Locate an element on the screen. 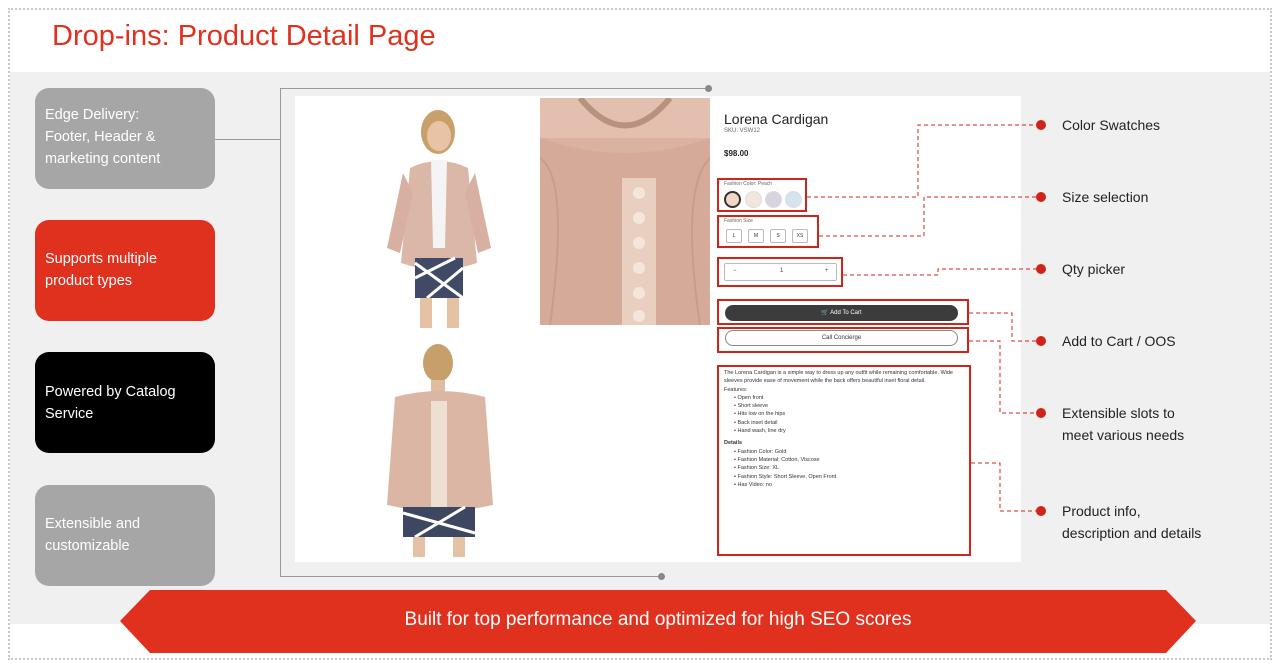  bracket-bottom is located at coordinates (471, 576).